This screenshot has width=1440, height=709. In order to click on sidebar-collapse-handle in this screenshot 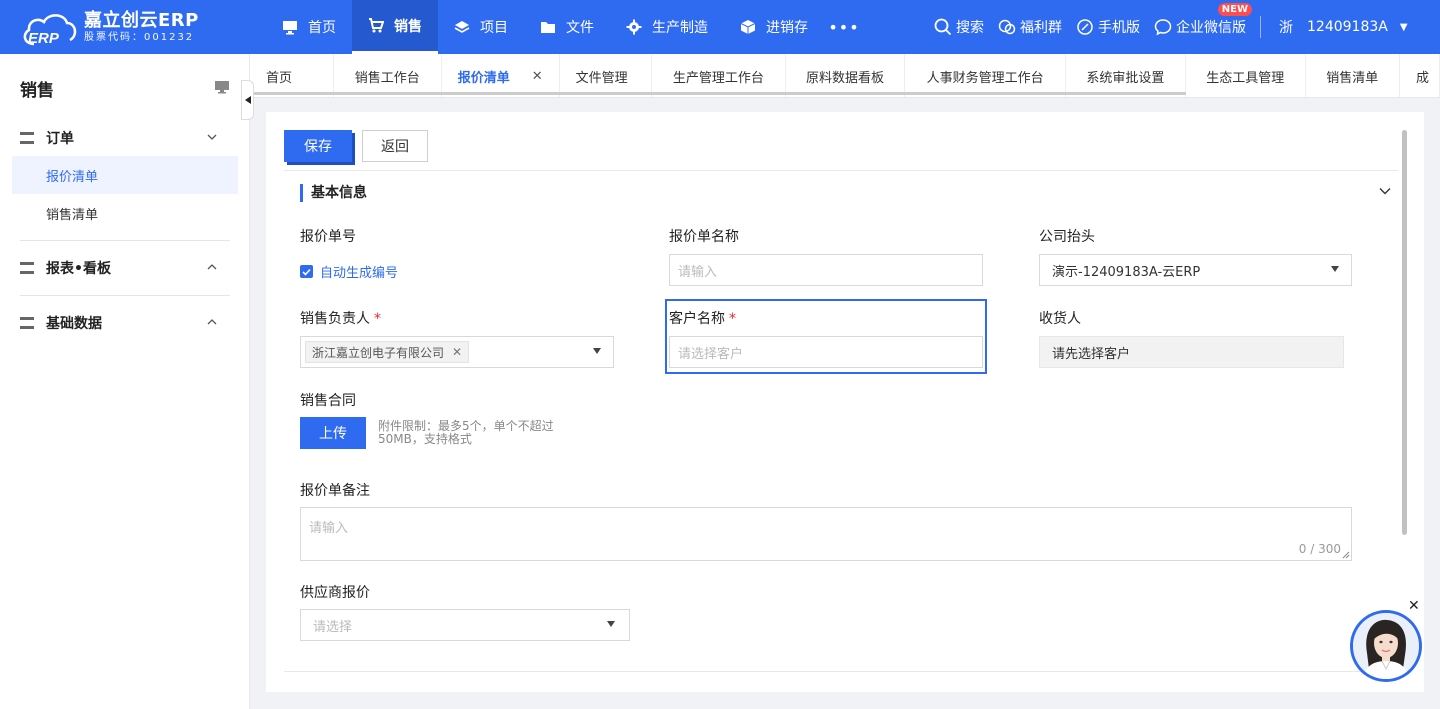, I will do `click(247, 100)`.